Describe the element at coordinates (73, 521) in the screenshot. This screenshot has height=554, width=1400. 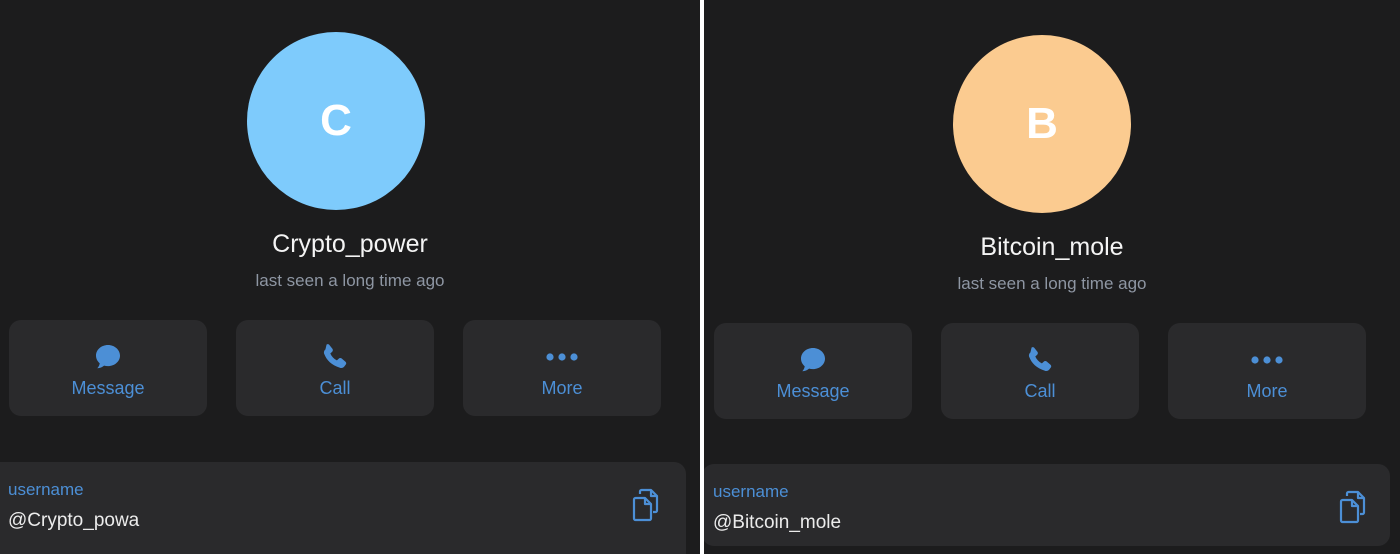
I see `username-value: @Crypto_powa` at that location.